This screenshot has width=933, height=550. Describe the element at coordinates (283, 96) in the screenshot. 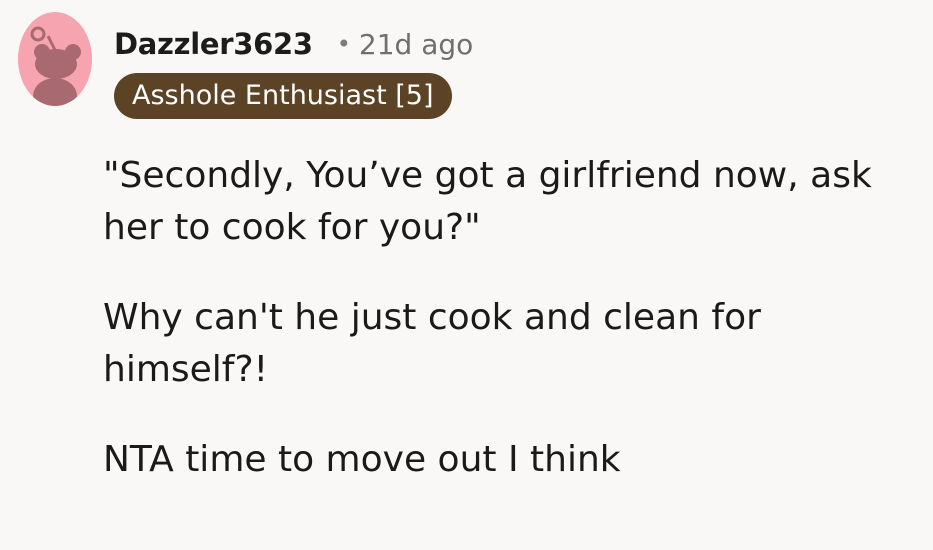

I see `user-flair-badge: Asshole Enthusiast [5]` at that location.